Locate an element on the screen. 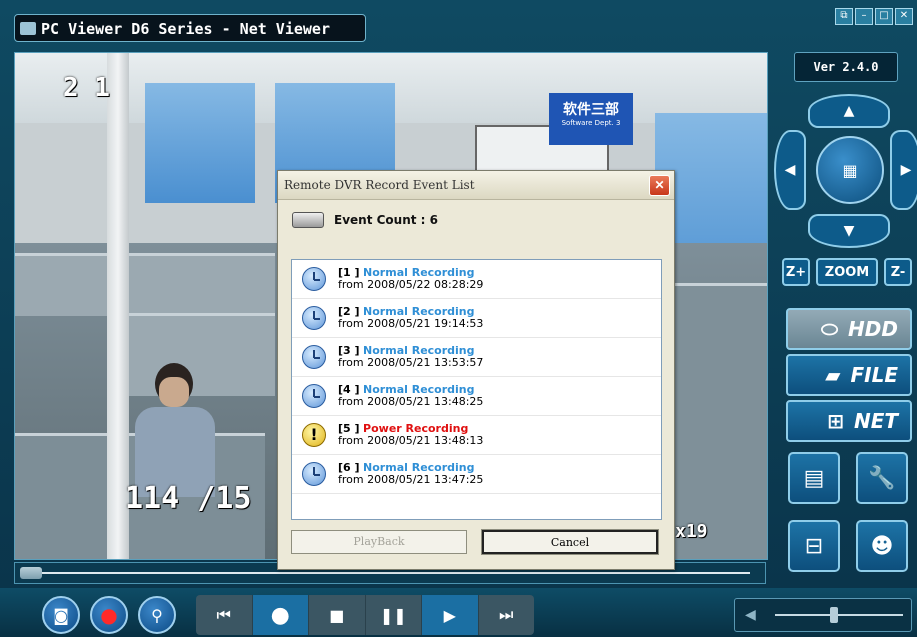 The image size is (917, 637). event-time: from 2008/05/21 13:53:57 is located at coordinates (411, 362).